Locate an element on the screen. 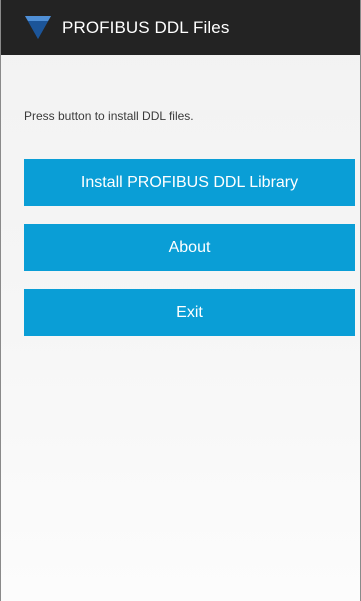 The width and height of the screenshot is (361, 601). exit-button: Exit is located at coordinates (189, 312).